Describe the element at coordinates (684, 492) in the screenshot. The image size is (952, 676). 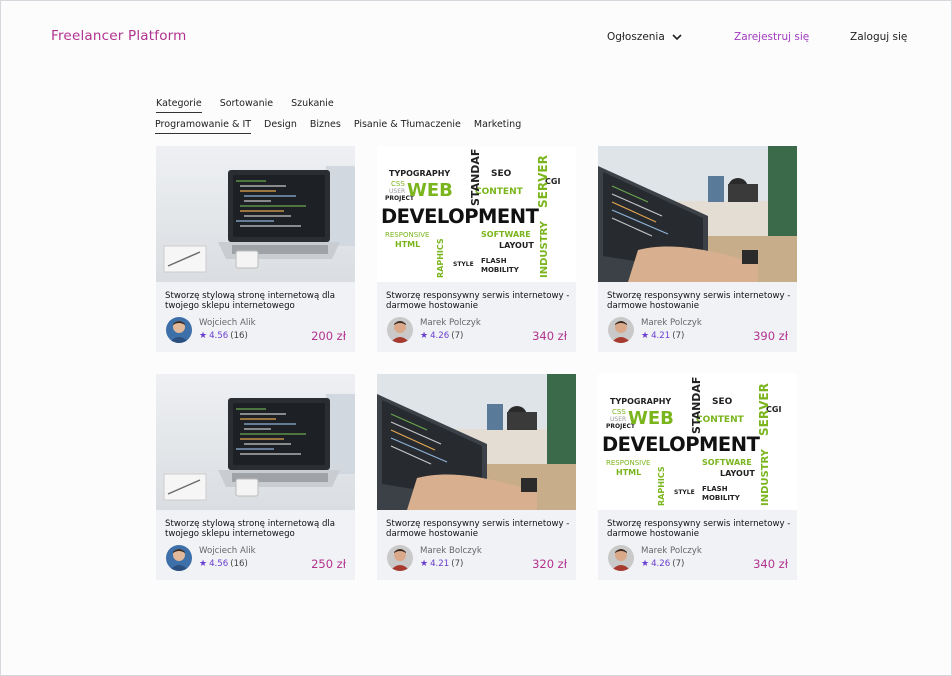
I see `word-style: STYLE` at that location.